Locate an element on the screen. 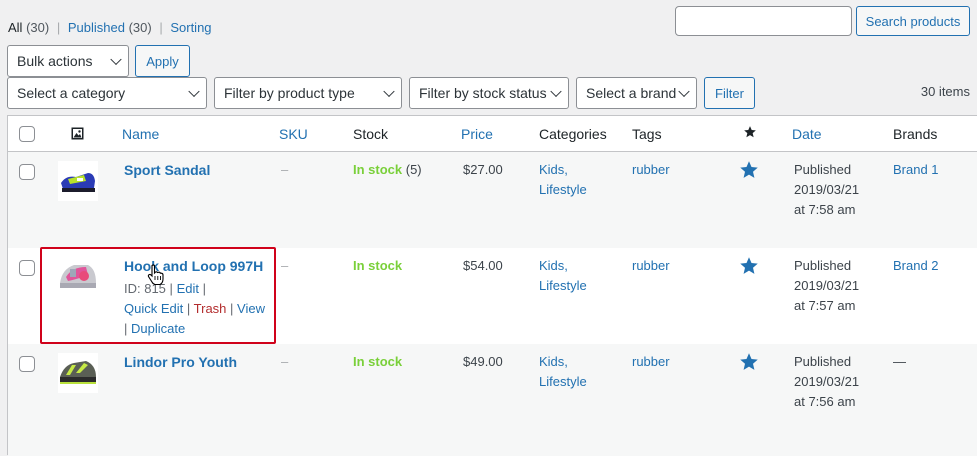 The width and height of the screenshot is (977, 456). brand-link: Brand 1 is located at coordinates (916, 170).